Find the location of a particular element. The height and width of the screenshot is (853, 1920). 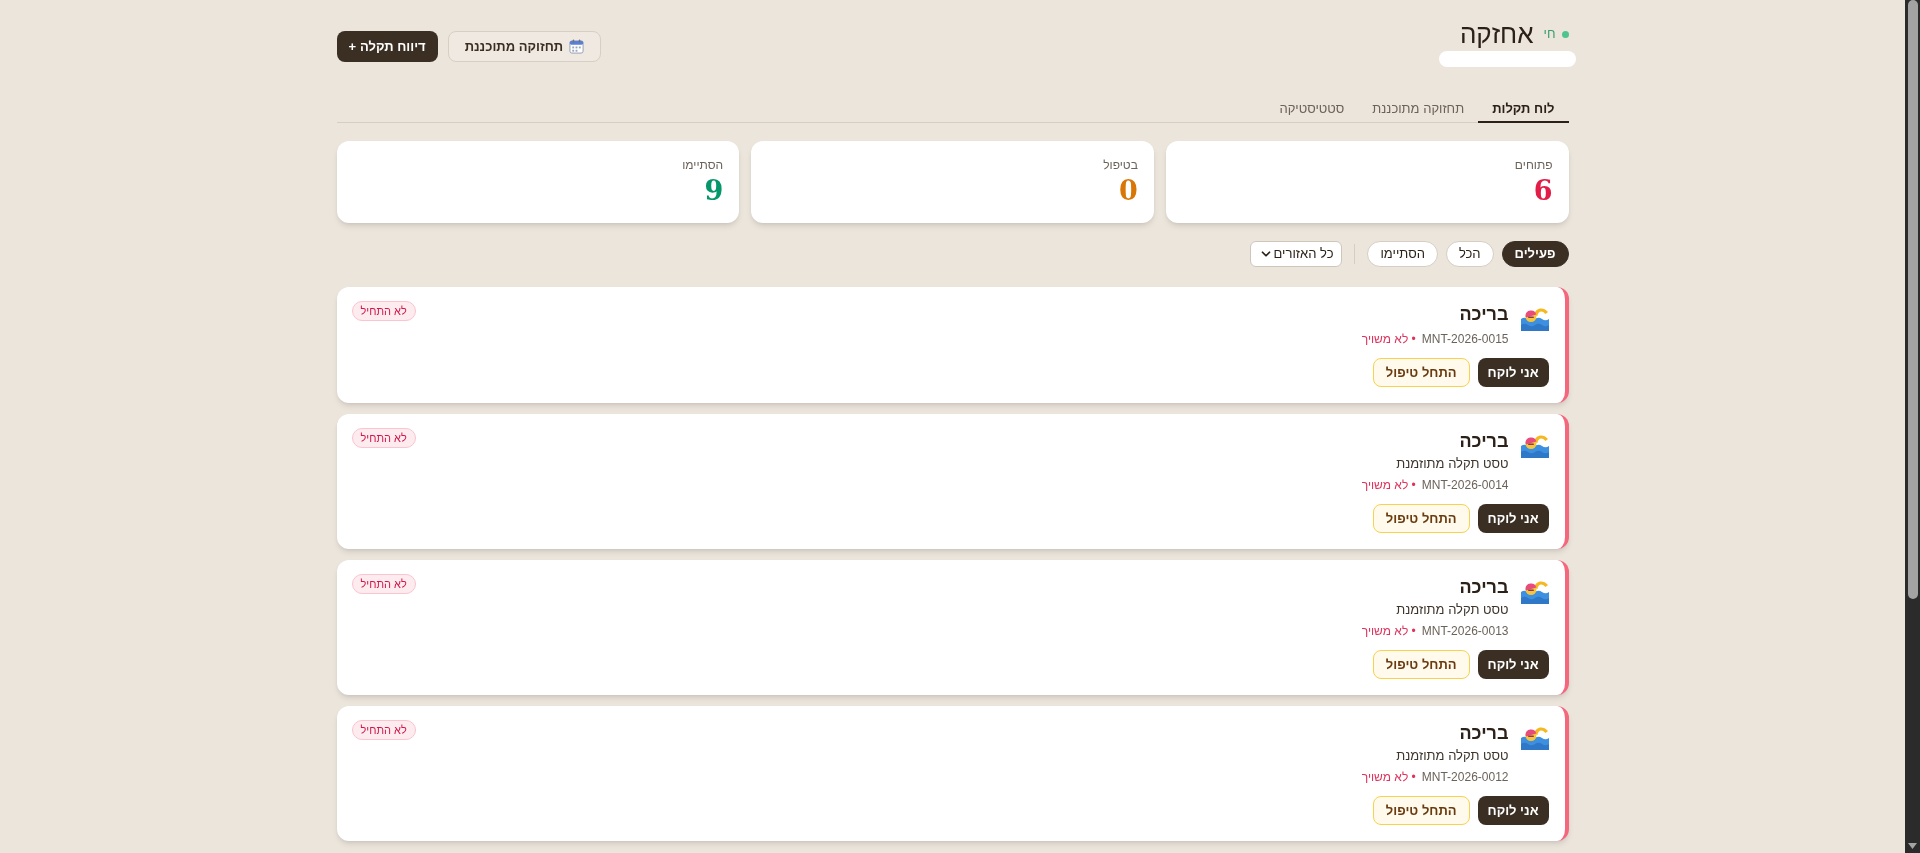

stat-value: 9 is located at coordinates (714, 191).